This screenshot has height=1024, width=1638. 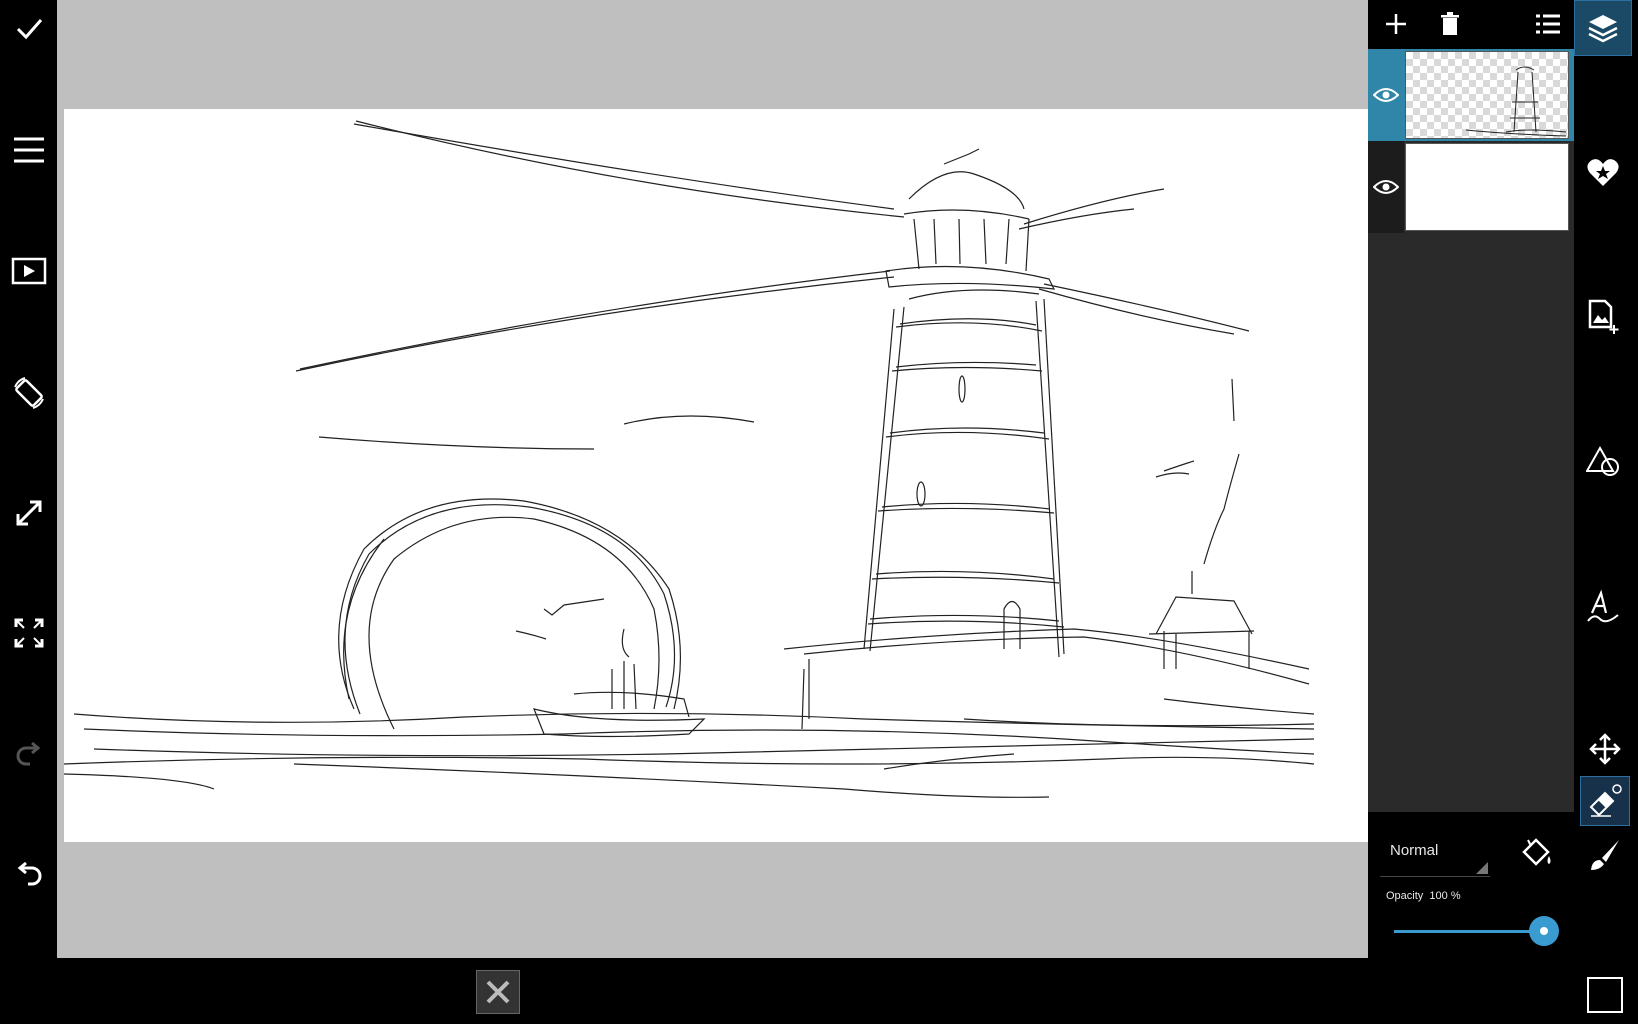 I want to click on blend-mode-select: Normal, so click(x=1414, y=850).